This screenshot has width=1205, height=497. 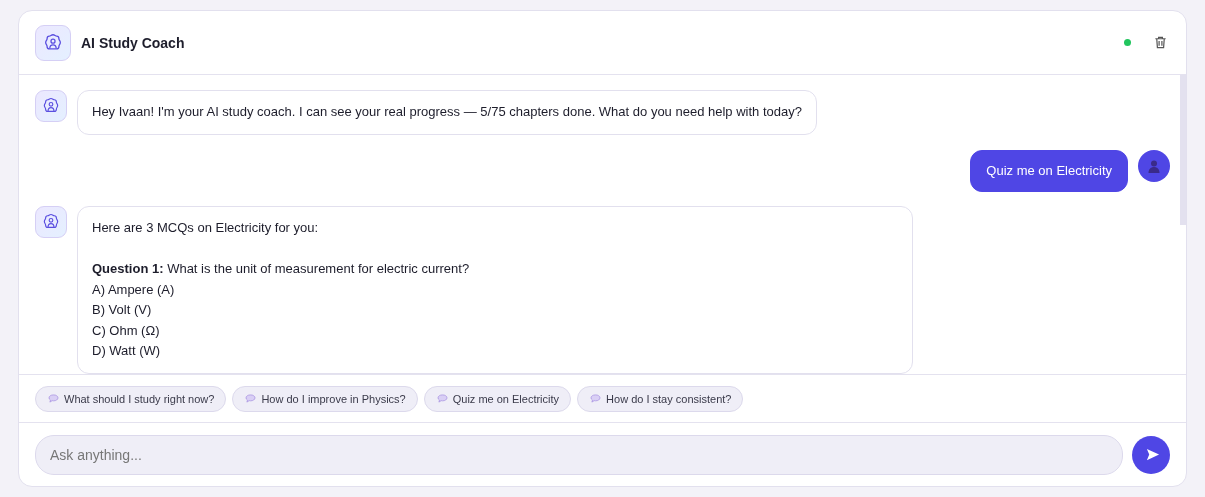 What do you see at coordinates (1183, 150) in the screenshot?
I see `scrollbar` at bounding box center [1183, 150].